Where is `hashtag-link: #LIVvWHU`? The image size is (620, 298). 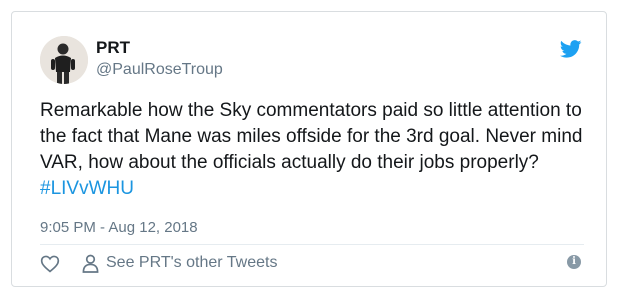
hashtag-link: #LIVvWHU is located at coordinates (87, 188).